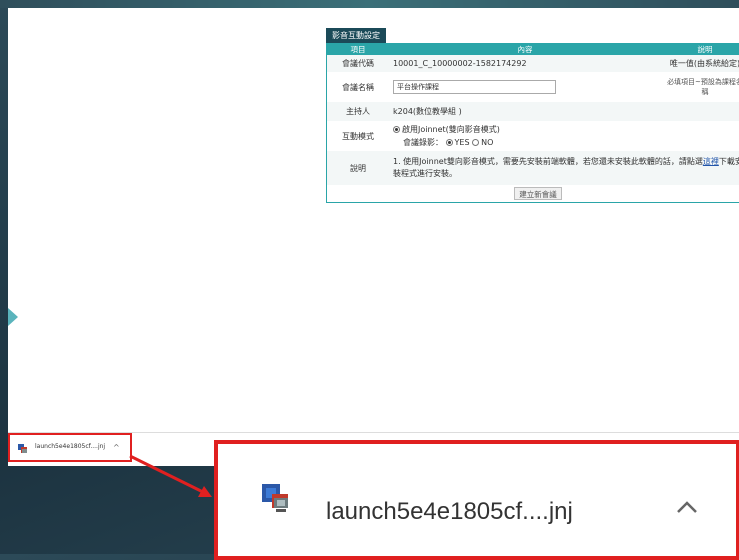 The image size is (739, 560). I want to click on submit-cell: 建立新會議, so click(533, 194).